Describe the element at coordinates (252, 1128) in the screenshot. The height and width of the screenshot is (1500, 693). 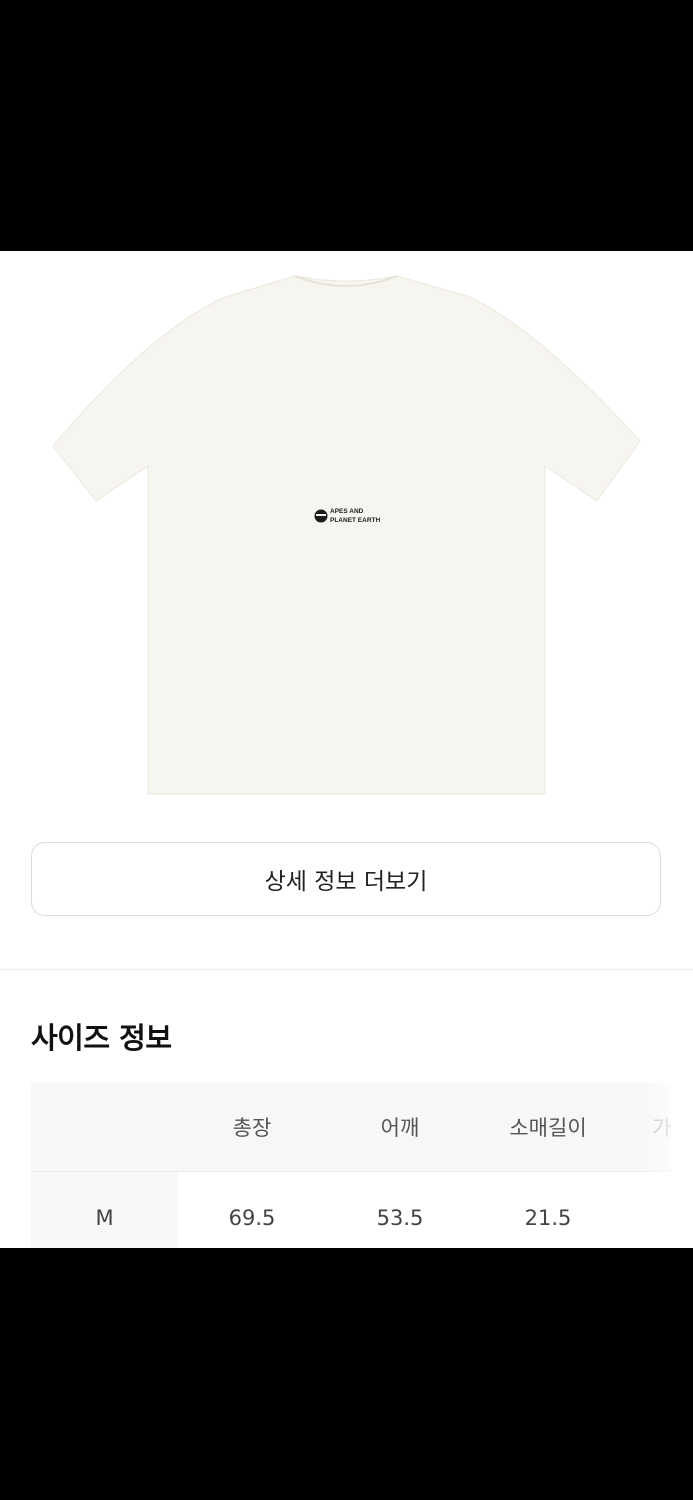
I see `header-total-length: 총장` at that location.